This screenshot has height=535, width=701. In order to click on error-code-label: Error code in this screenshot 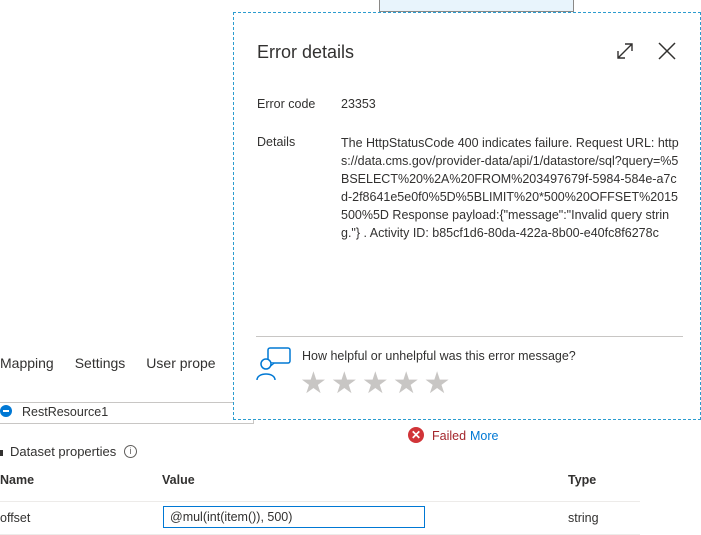, I will do `click(286, 104)`.